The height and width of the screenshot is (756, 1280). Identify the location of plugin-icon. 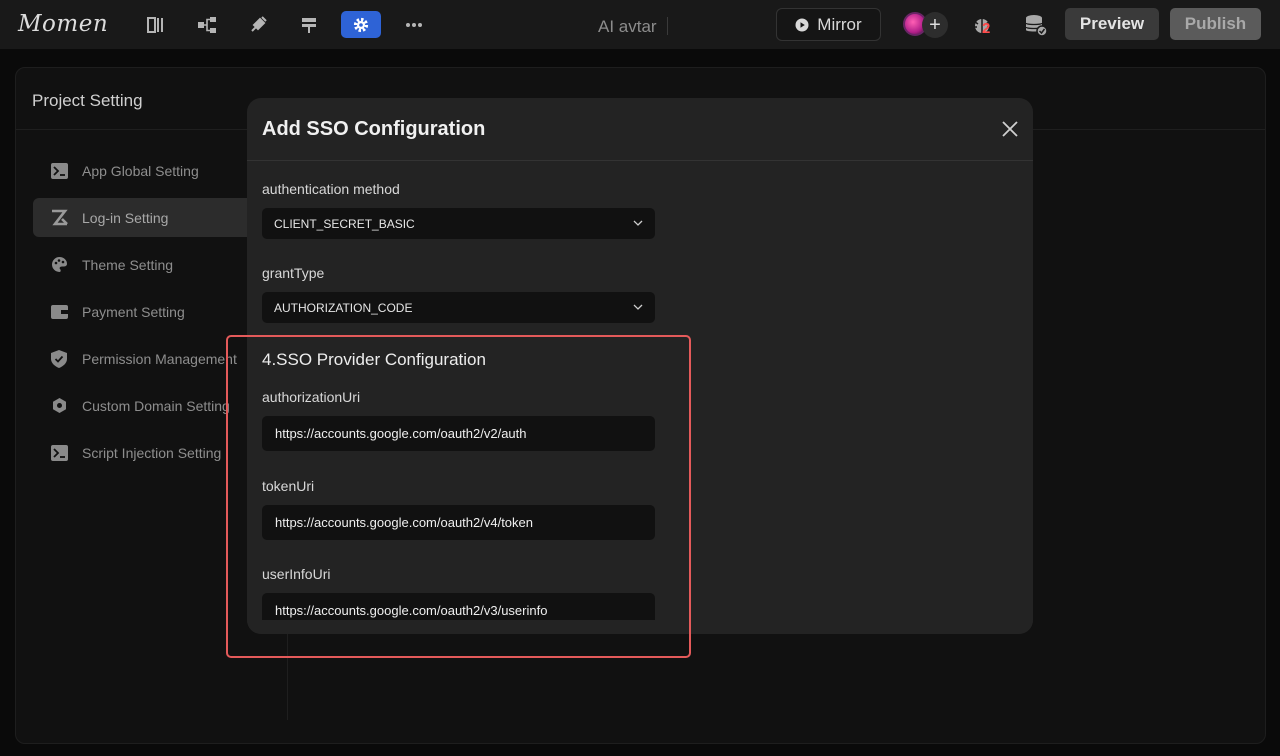
(258, 24).